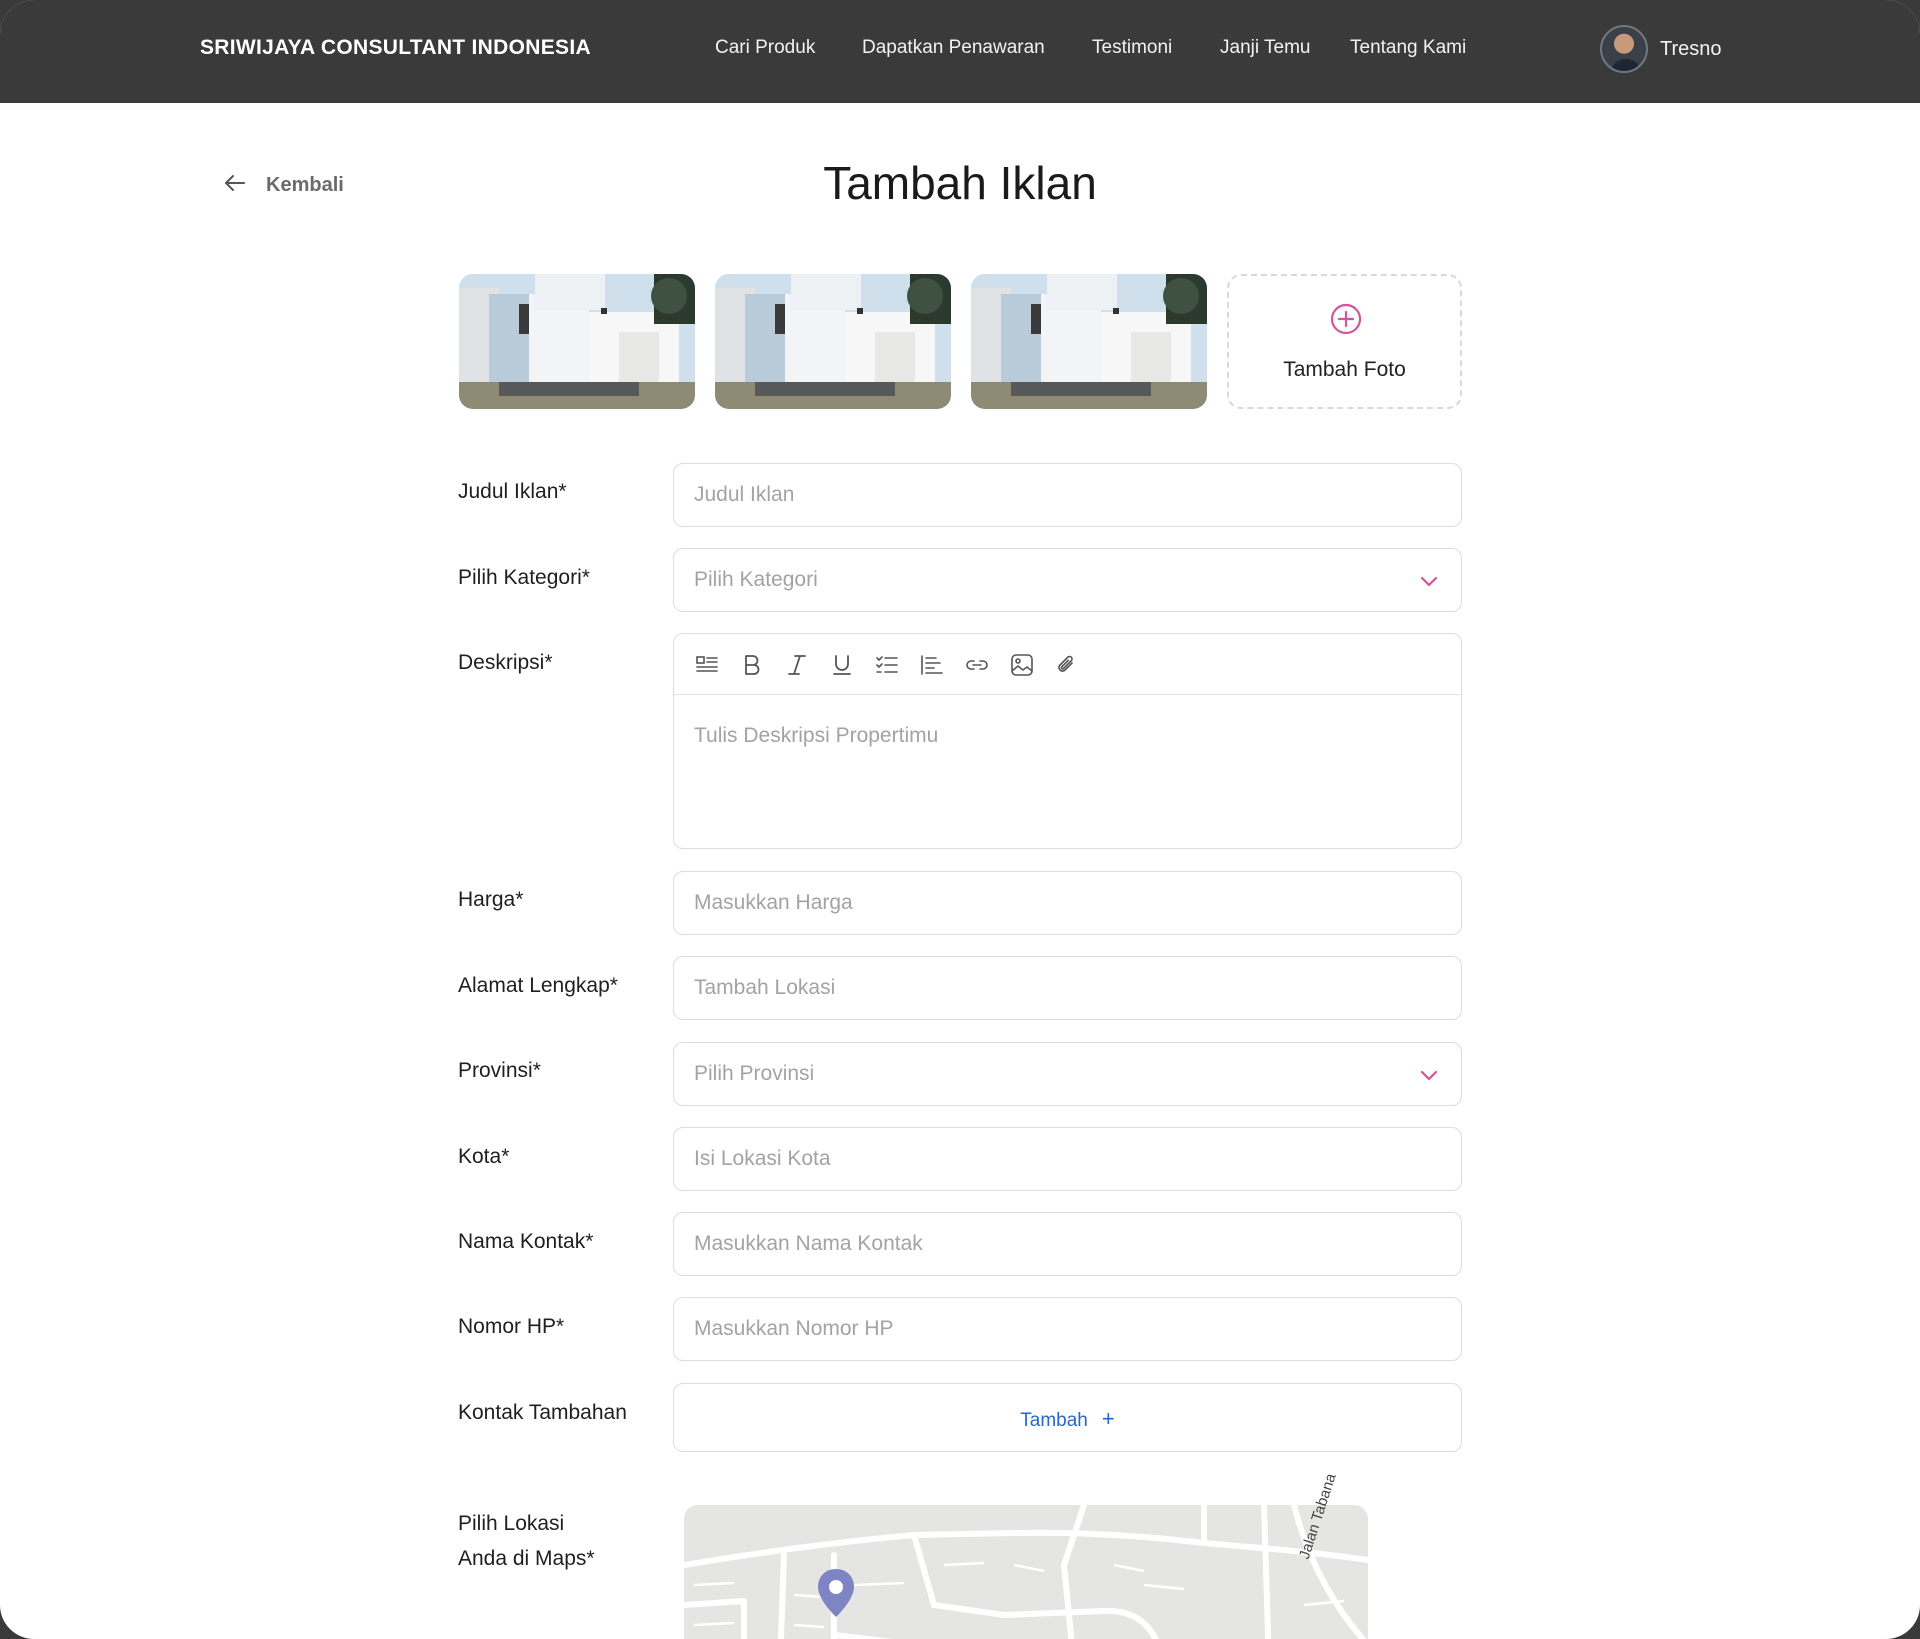 Image resolution: width=1920 pixels, height=1639 pixels. I want to click on user-name: Tresno, so click(1691, 48).